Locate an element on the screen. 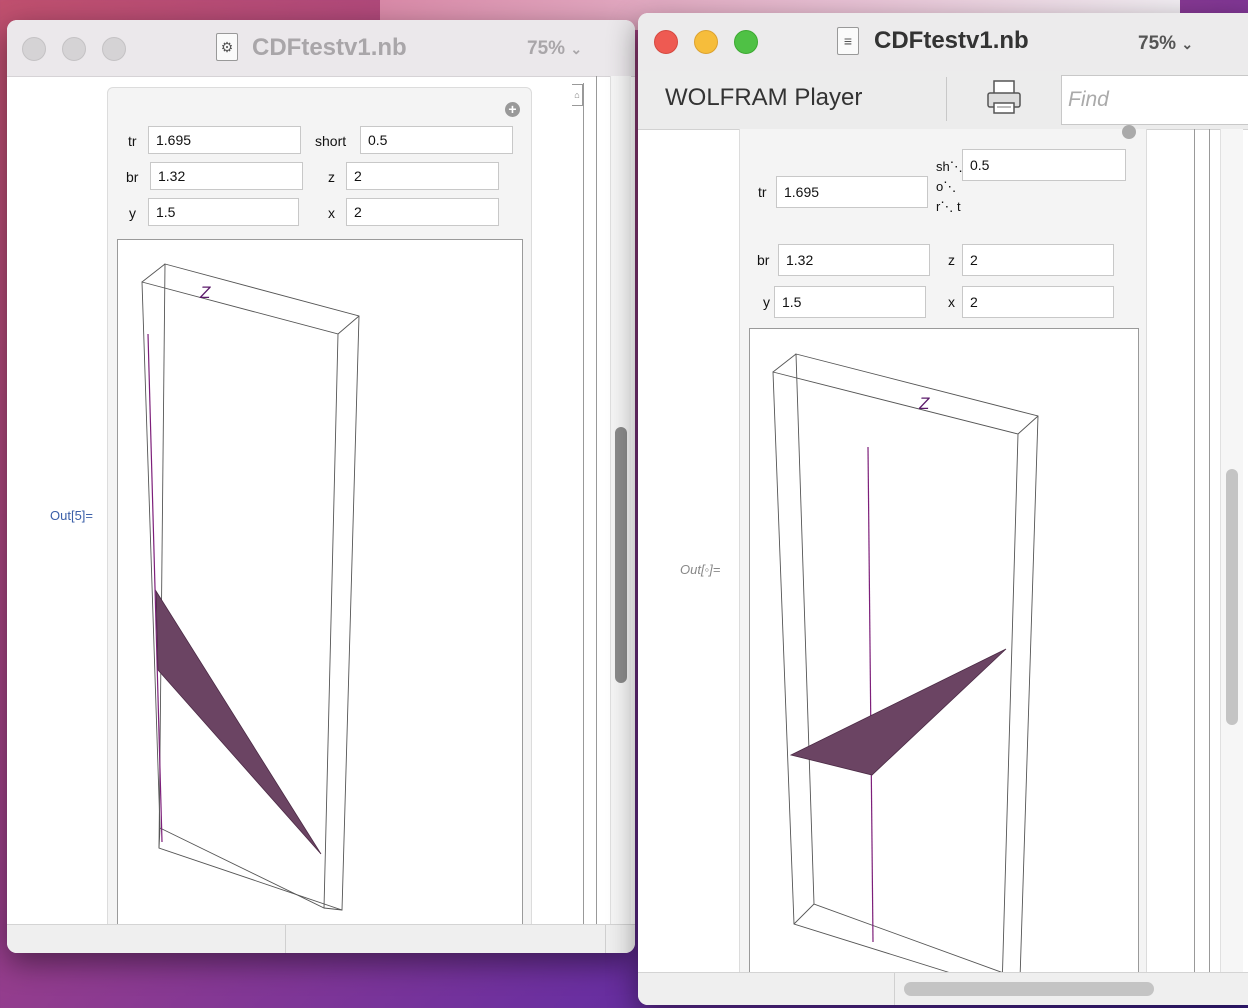 The height and width of the screenshot is (1008, 1248). output-label: Out[5]= is located at coordinates (71, 515).